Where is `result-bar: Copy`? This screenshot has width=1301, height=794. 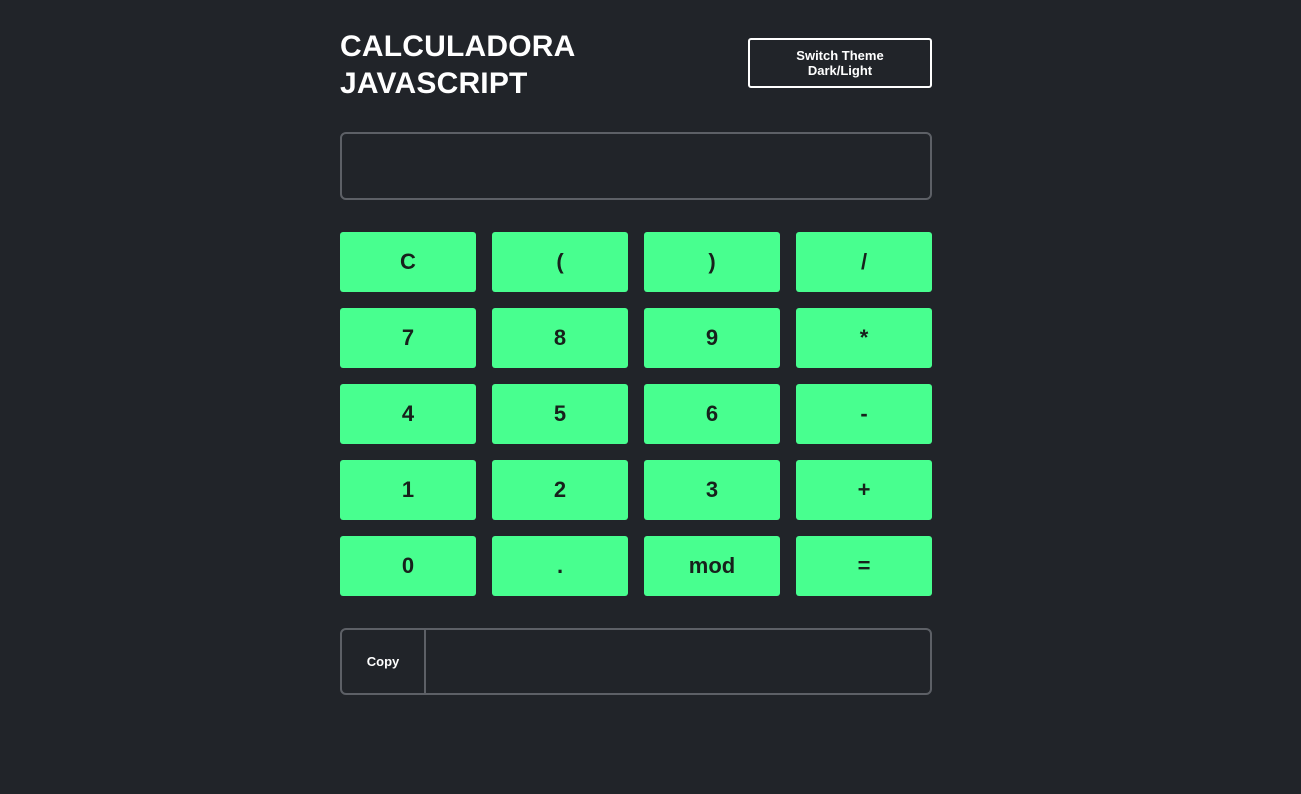 result-bar: Copy is located at coordinates (636, 661).